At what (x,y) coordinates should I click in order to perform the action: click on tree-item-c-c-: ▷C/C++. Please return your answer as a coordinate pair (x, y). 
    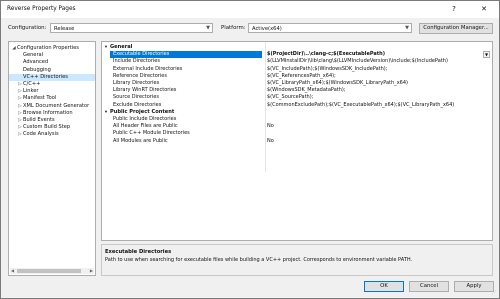
    Looking at the image, I should click on (52, 84).